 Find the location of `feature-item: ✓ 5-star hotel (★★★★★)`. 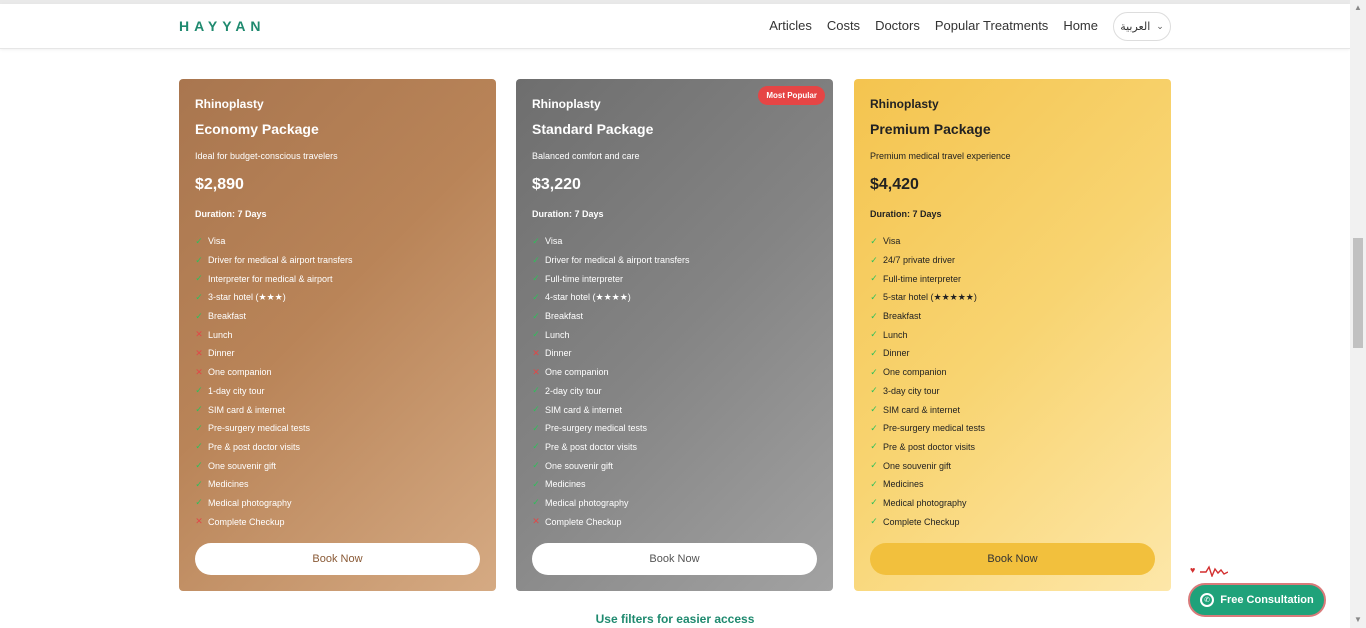

feature-item: ✓ 5-star hotel (★★★★★) is located at coordinates (1012, 297).